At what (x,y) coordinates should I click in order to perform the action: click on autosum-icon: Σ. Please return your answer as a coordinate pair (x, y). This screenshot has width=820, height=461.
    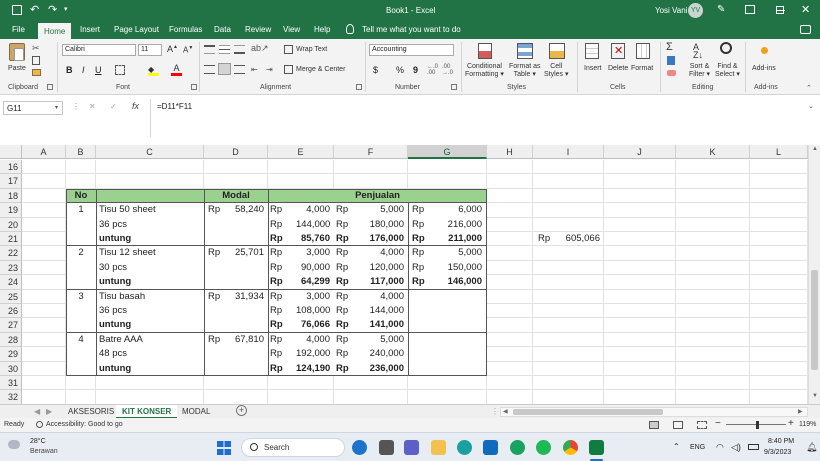
    Looking at the image, I should click on (669, 47).